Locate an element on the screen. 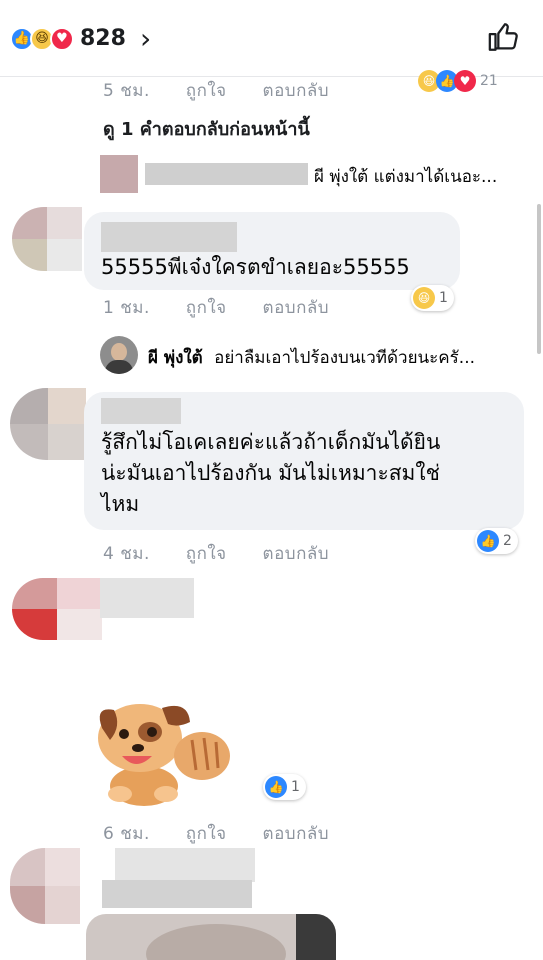  comment-line: ไหม is located at coordinates (120, 504).